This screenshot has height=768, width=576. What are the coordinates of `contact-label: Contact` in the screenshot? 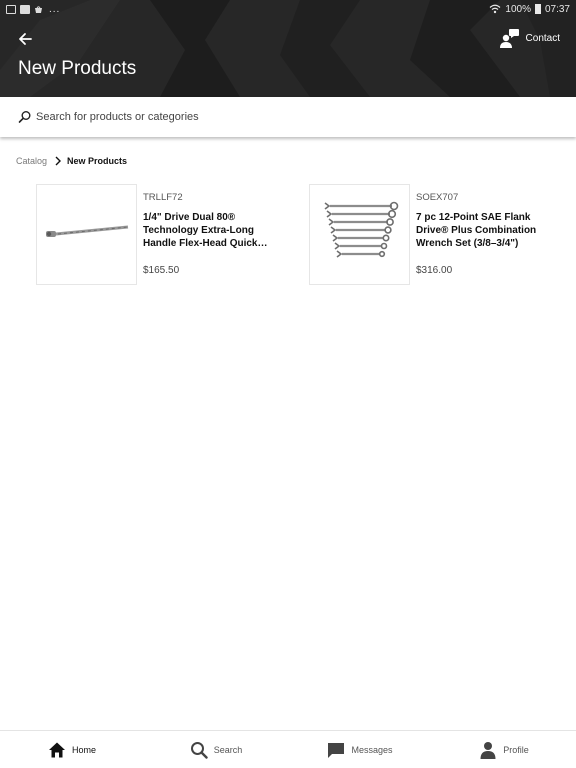 It's located at (542, 38).